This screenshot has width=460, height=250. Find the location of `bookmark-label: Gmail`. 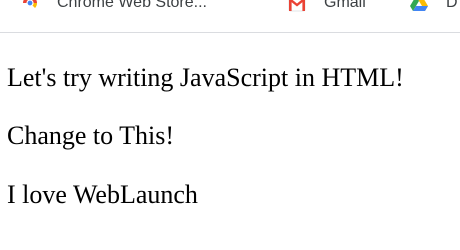

bookmark-label: Gmail is located at coordinates (345, 5).